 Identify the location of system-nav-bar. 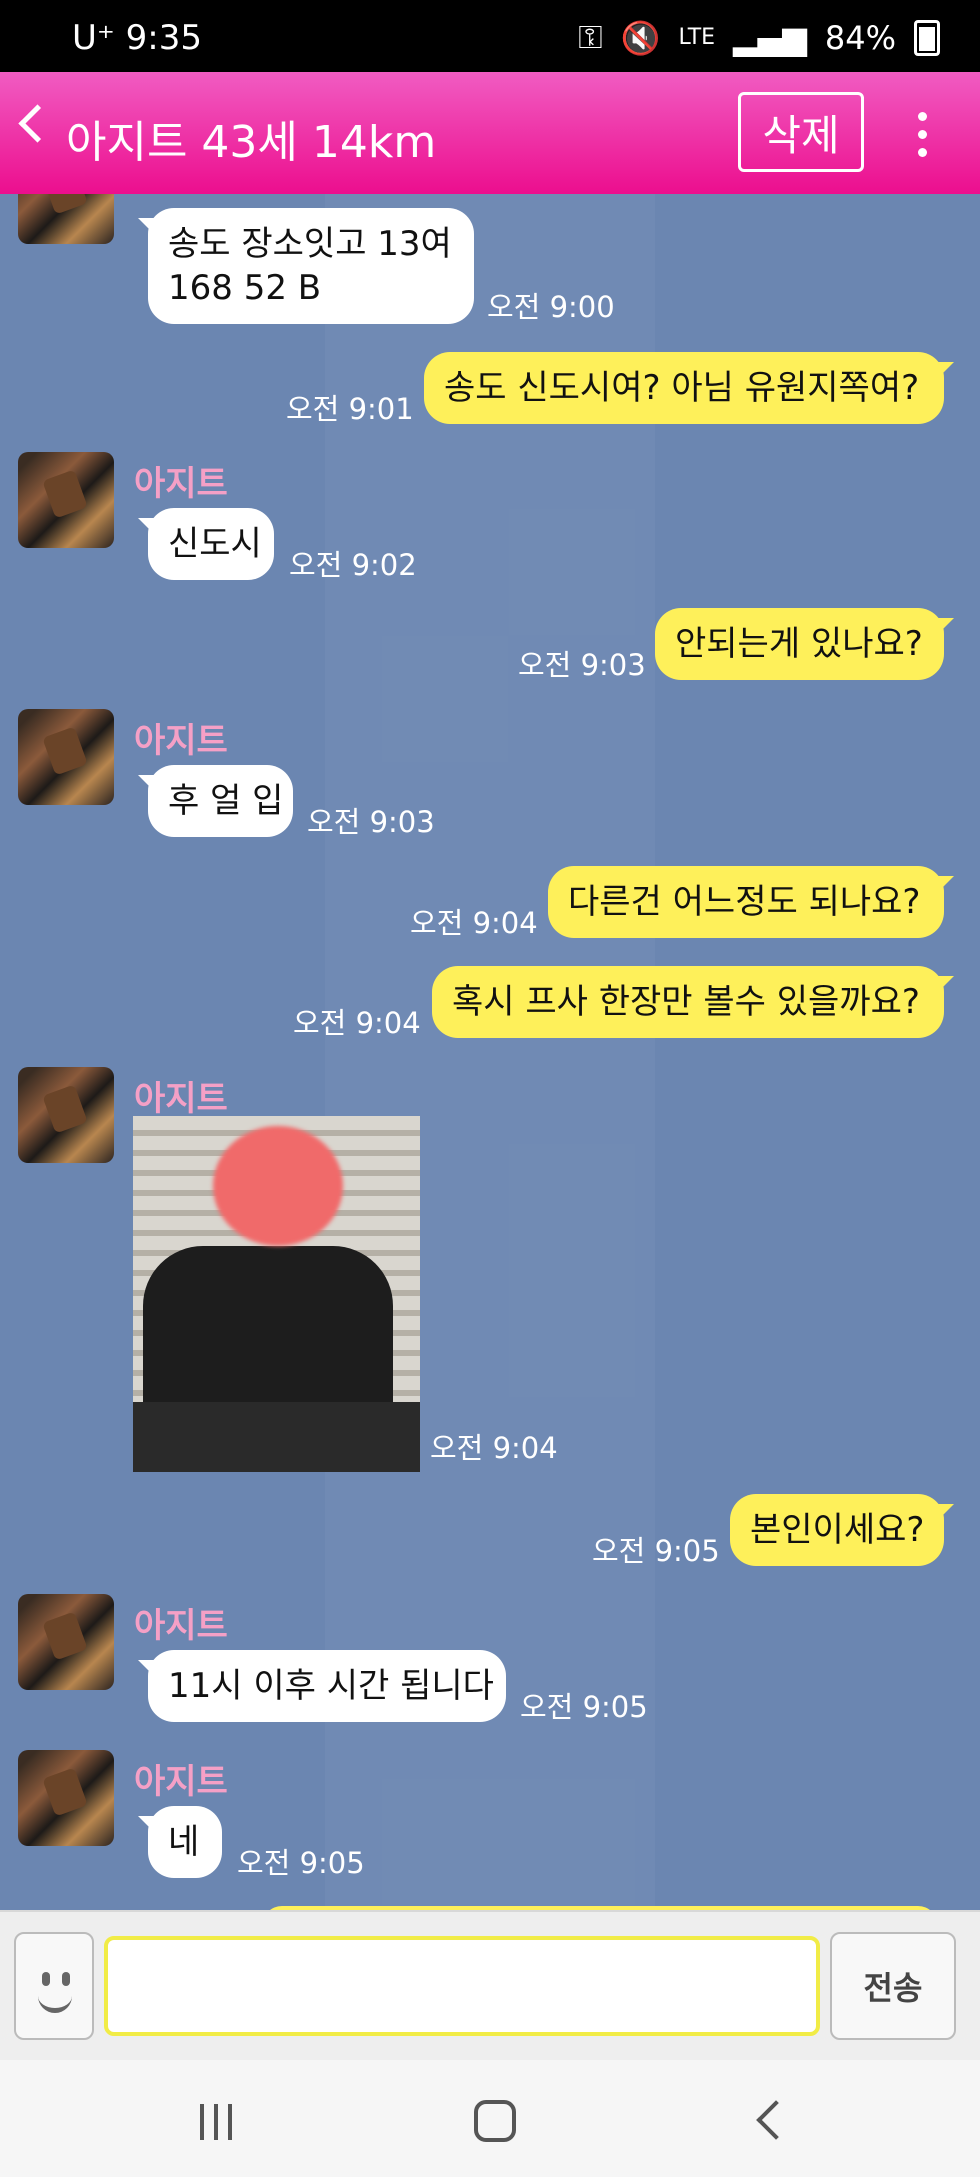
(490, 2118).